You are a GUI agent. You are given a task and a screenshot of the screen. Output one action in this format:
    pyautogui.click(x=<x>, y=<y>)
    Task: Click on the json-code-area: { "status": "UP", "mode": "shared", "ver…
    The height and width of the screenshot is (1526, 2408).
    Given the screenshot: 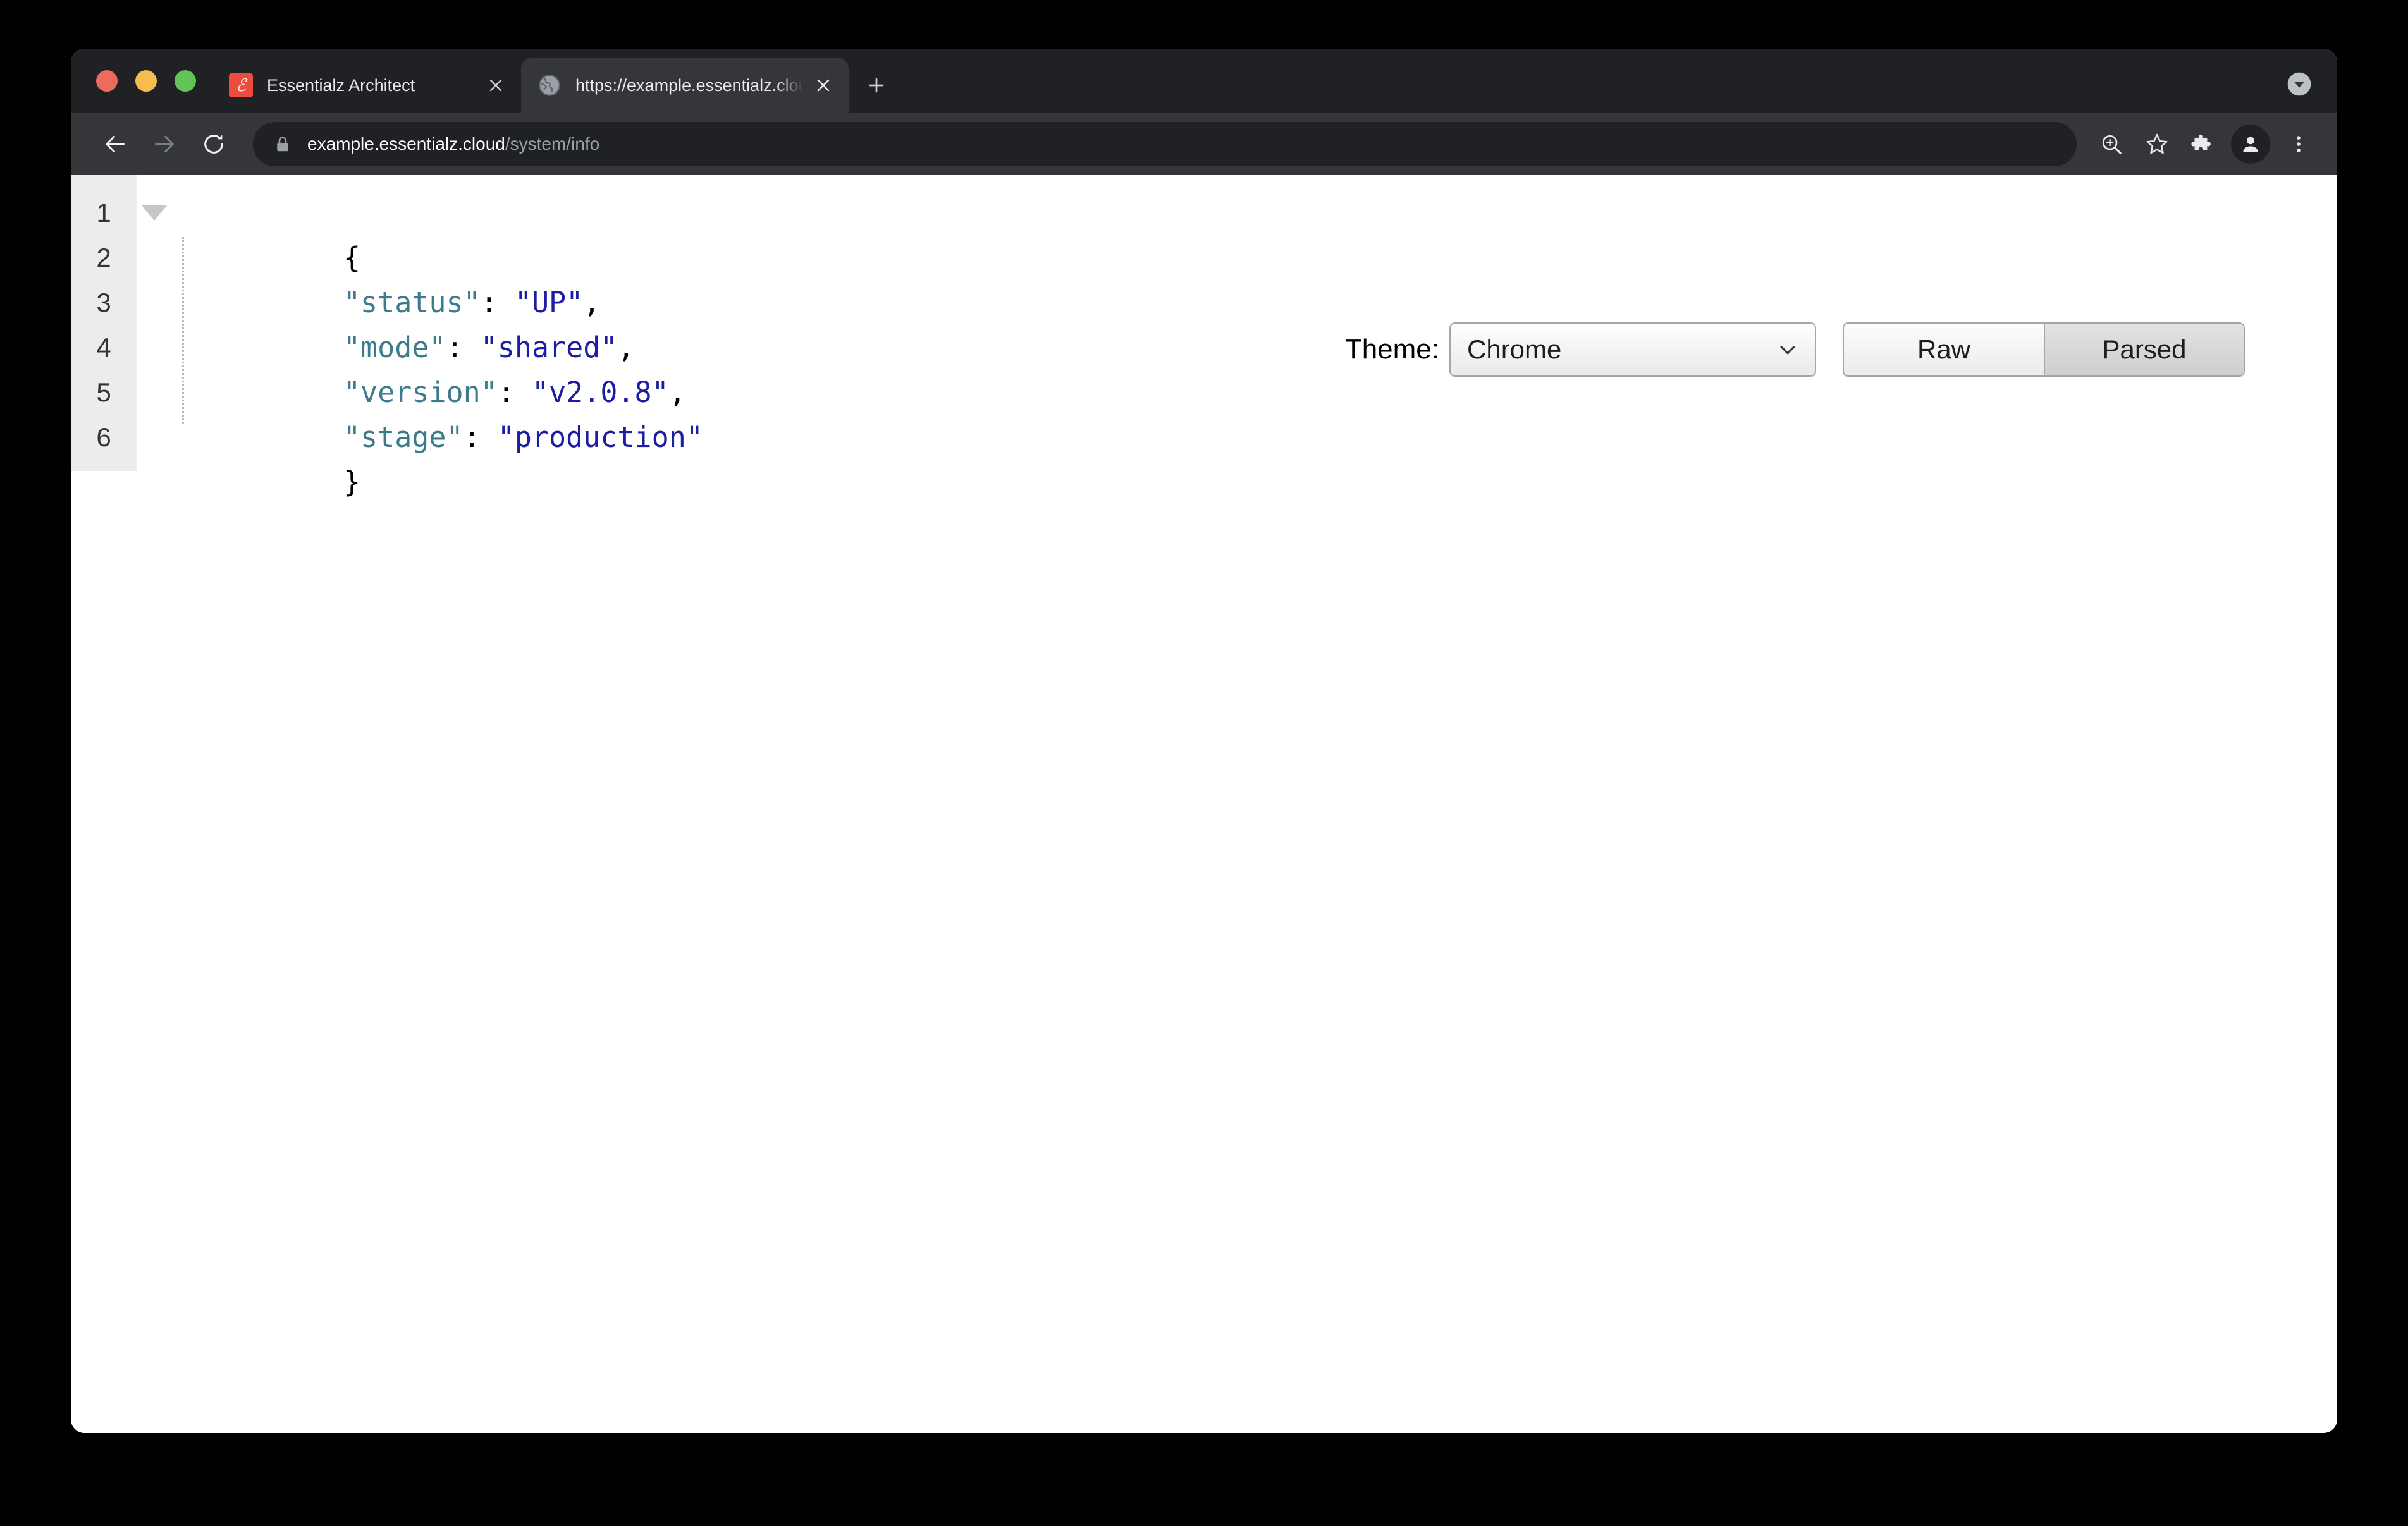 What is the action you would take?
    pyautogui.click(x=420, y=337)
    